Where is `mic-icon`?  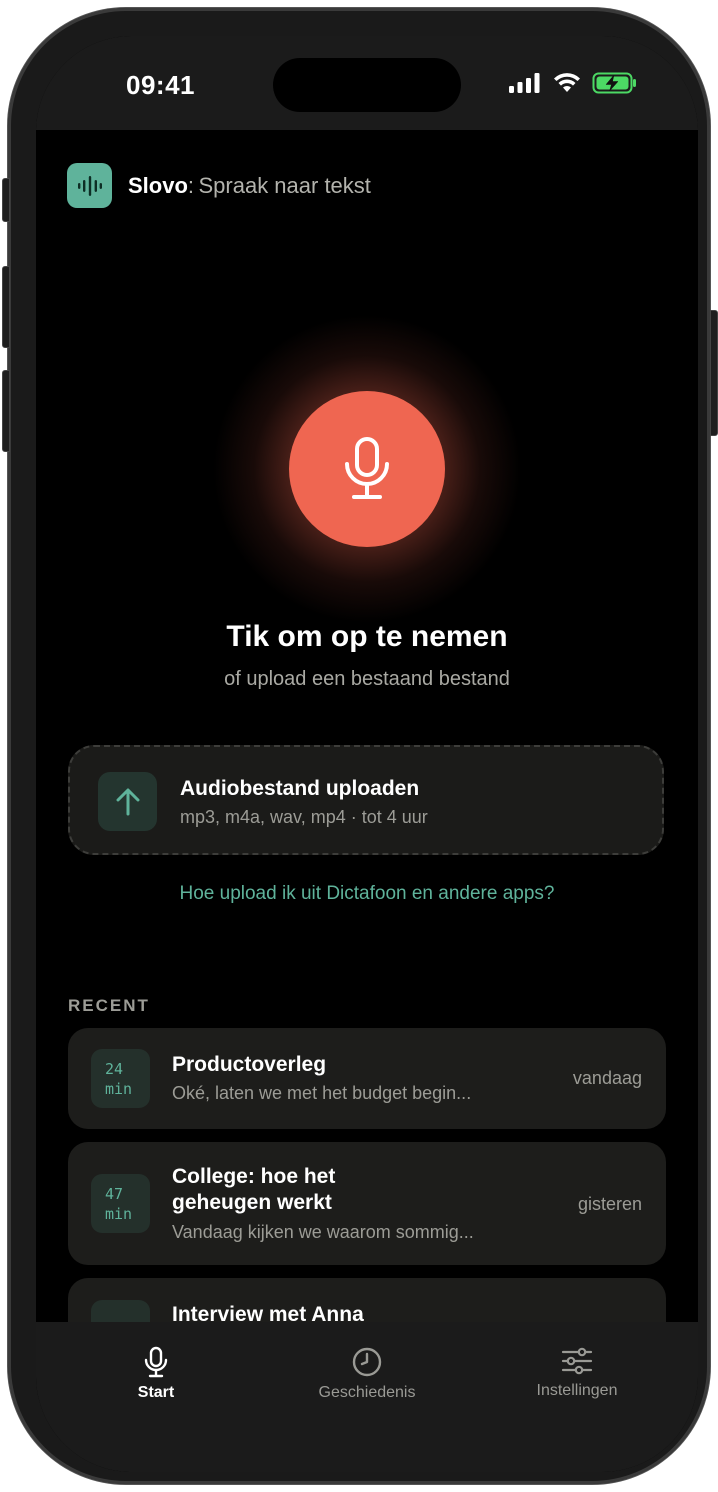
mic-icon is located at coordinates (156, 1362).